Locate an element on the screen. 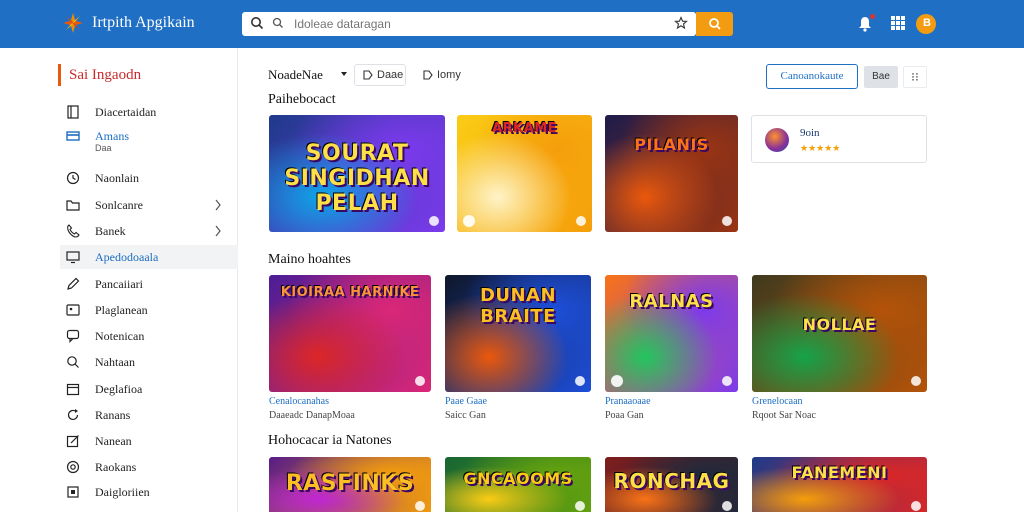  game-art-title: RONCHAG is located at coordinates (671, 481).